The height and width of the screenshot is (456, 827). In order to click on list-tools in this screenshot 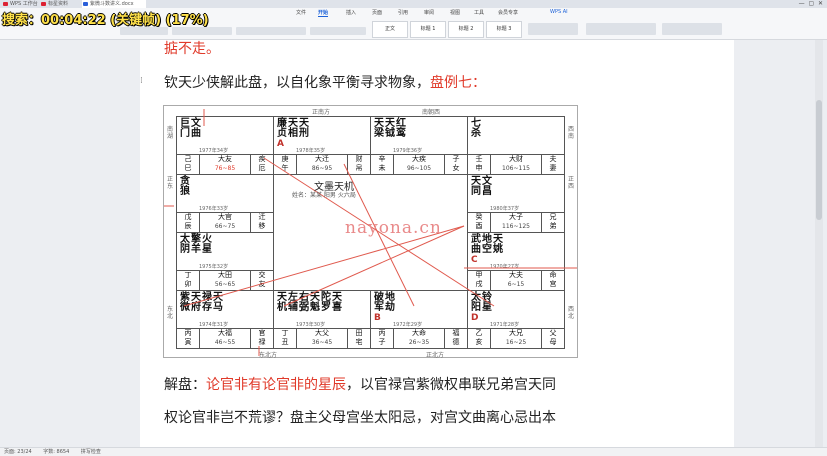, I will do `click(338, 31)`.